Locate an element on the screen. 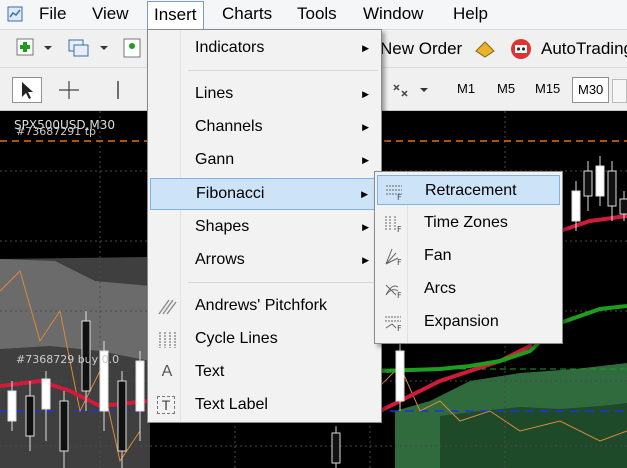  menu-item-label: Lines is located at coordinates (214, 93).